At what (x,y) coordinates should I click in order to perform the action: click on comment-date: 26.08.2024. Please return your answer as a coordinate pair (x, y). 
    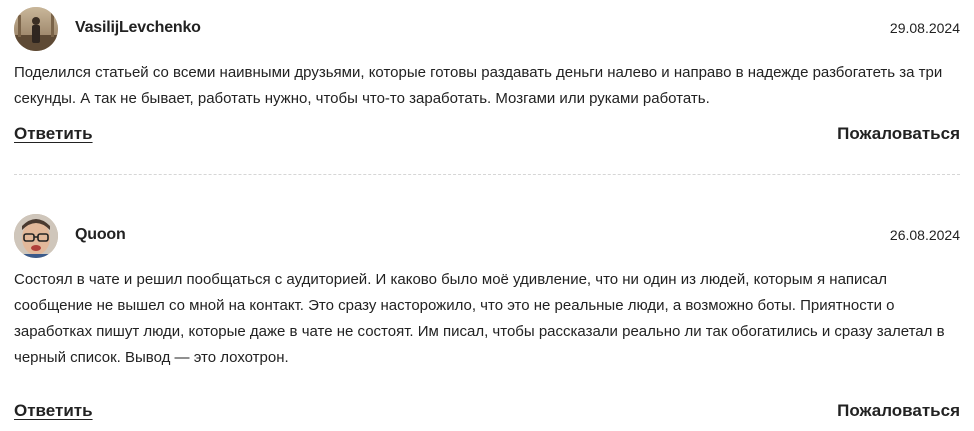
    Looking at the image, I should click on (924, 235).